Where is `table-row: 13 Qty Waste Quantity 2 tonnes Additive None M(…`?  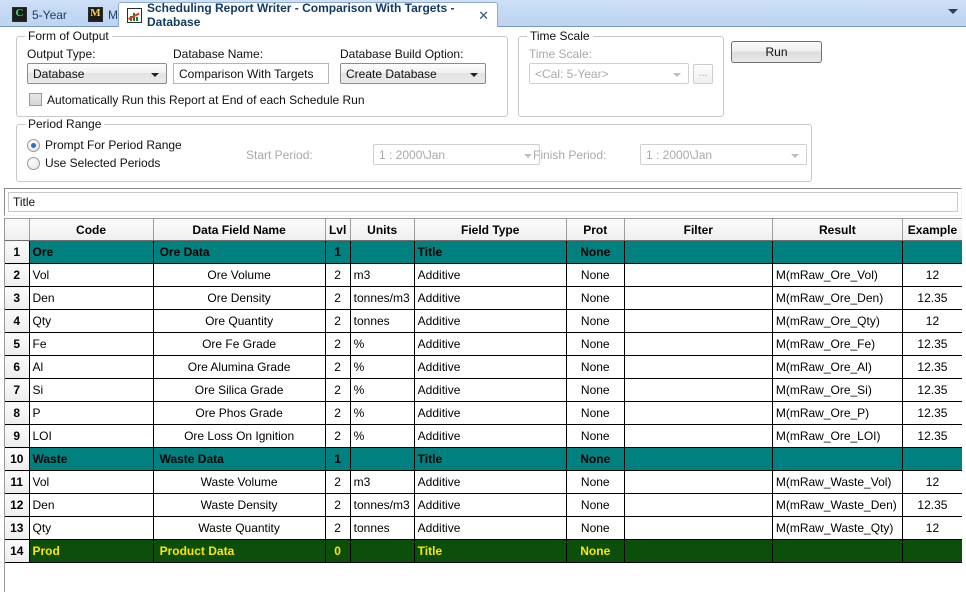 table-row: 13 Qty Waste Quantity 2 tonnes Additive None M(… is located at coordinates (483, 528).